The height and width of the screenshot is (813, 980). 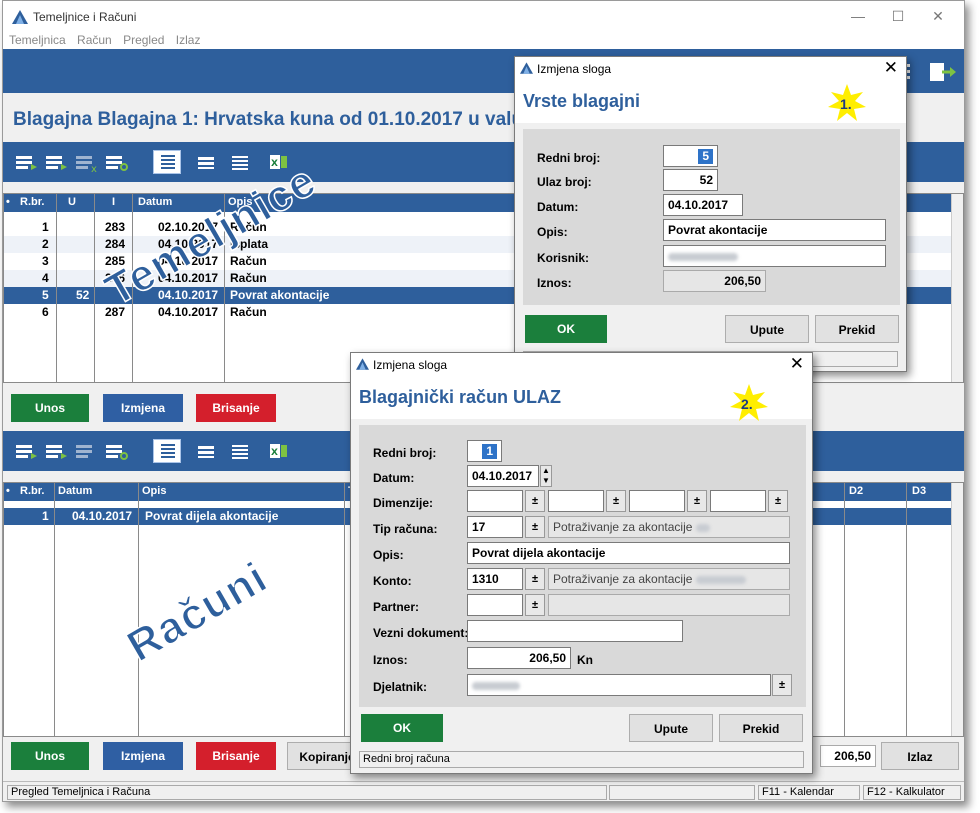 What do you see at coordinates (774, 256) in the screenshot?
I see `korisnik-field` at bounding box center [774, 256].